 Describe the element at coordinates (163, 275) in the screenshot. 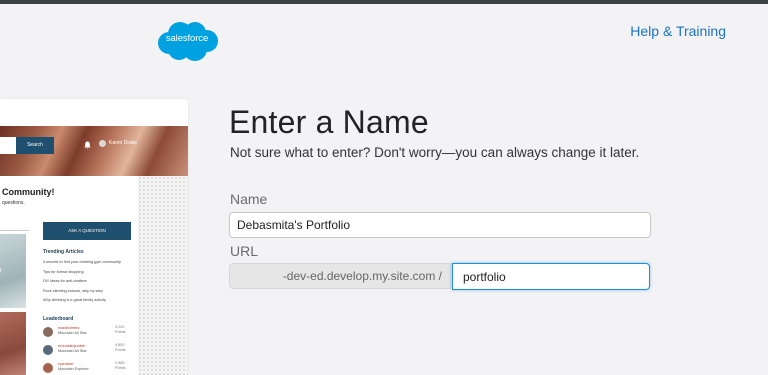

I see `preview-background-pattern` at that location.